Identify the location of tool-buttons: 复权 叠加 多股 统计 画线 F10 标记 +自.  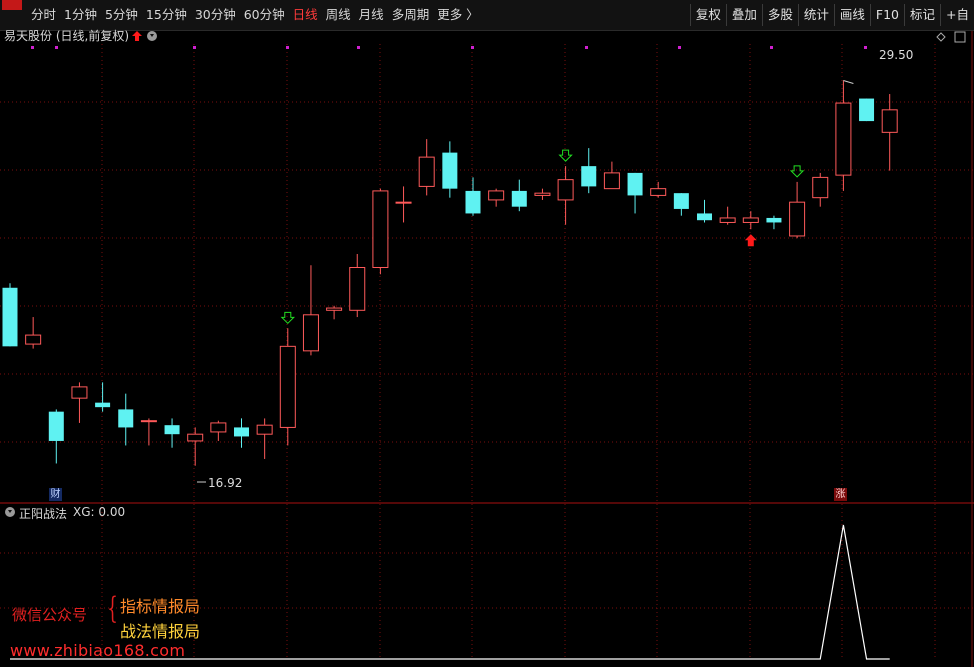
(831, 15).